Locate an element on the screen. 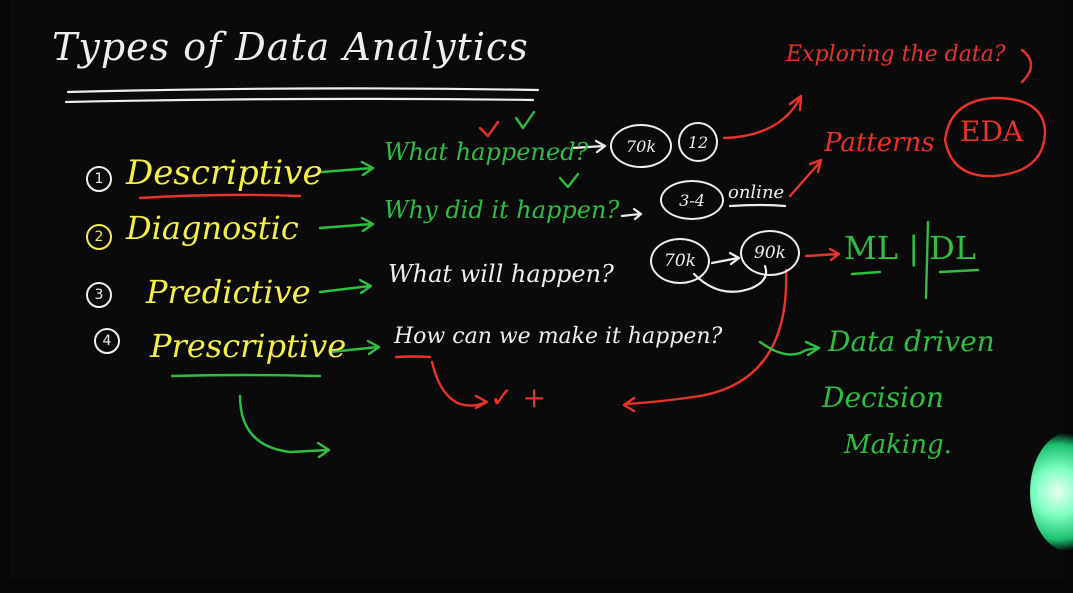 Image resolution: width=1073 pixels, height=593 pixels. circle-12: 12 is located at coordinates (698, 142).